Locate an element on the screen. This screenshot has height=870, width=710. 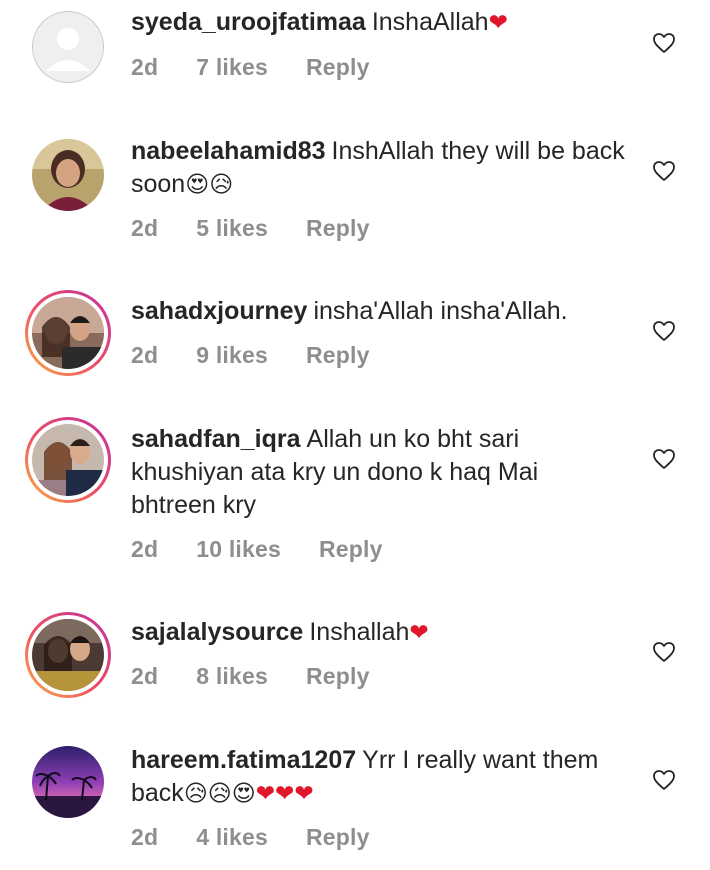
comment-likes: 9 likes is located at coordinates (232, 355).